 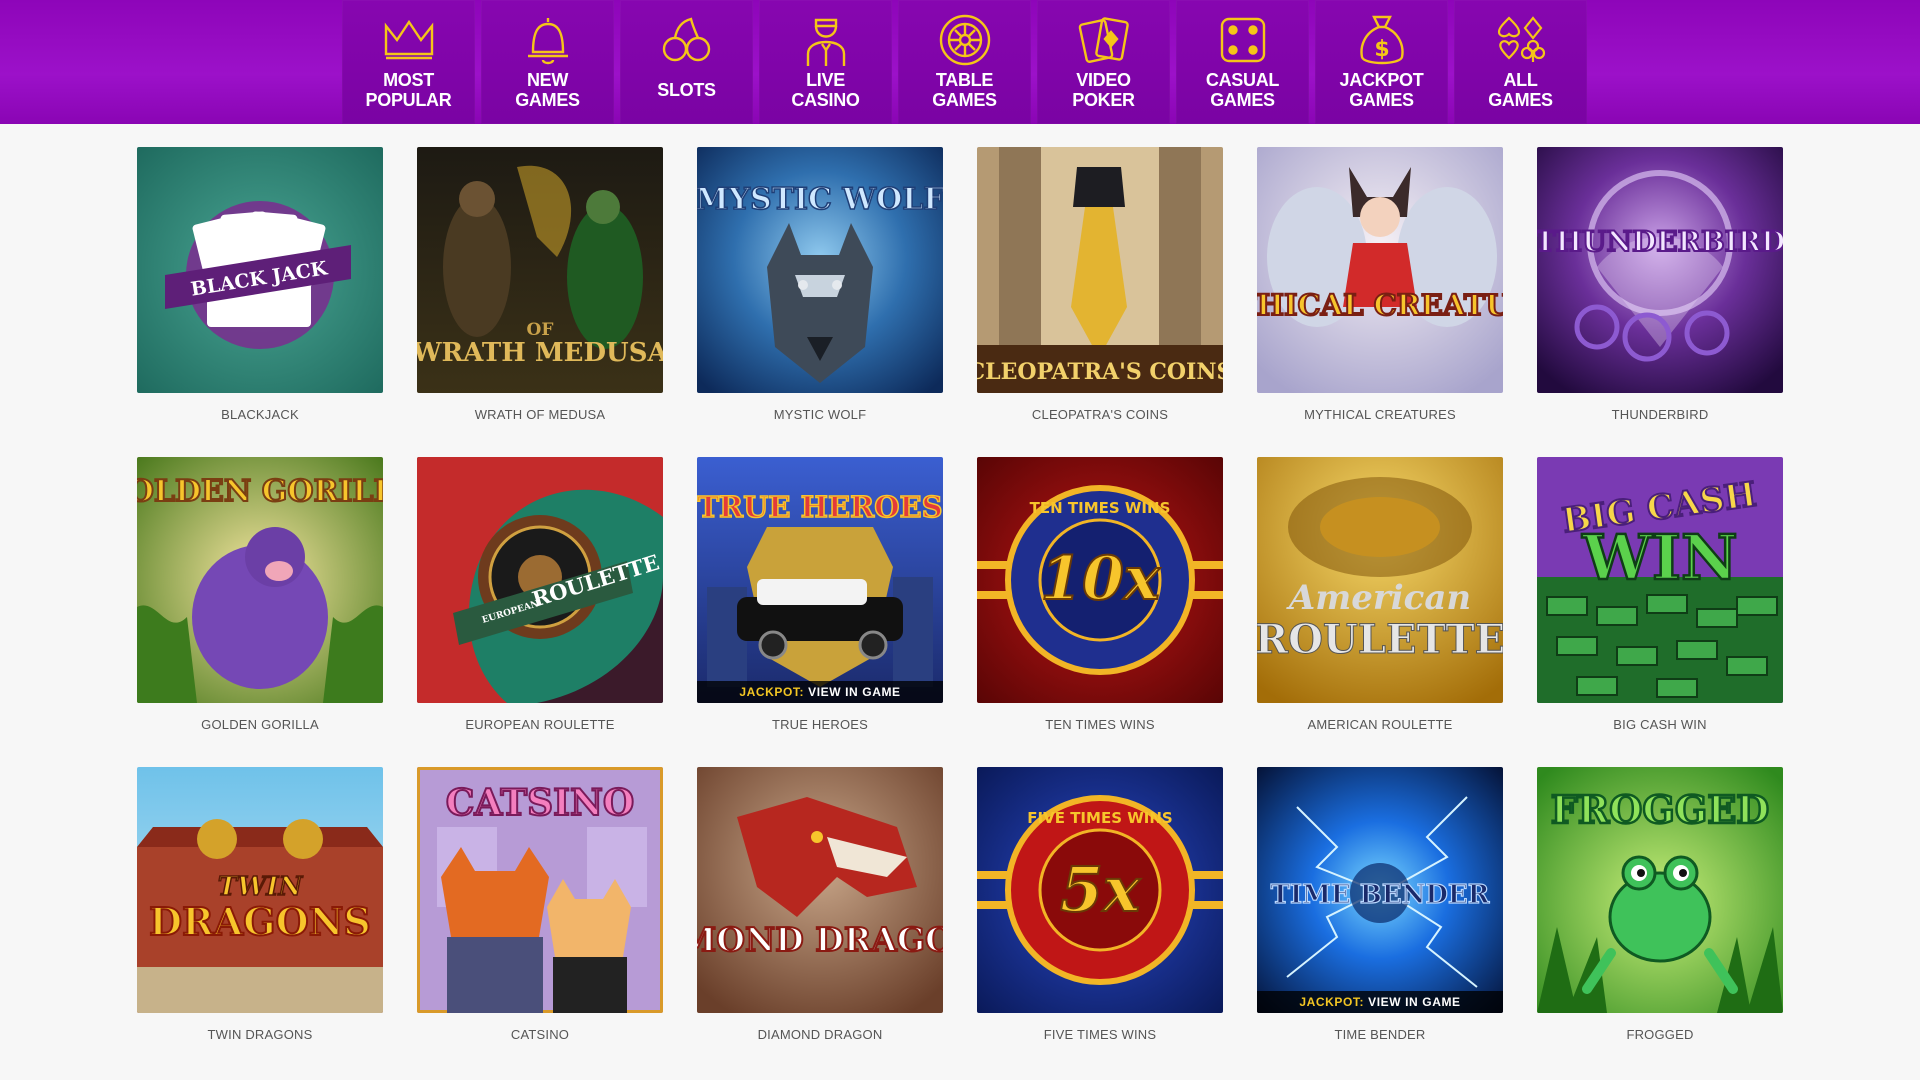 What do you see at coordinates (1243, 40) in the screenshot?
I see `dice-icon` at bounding box center [1243, 40].